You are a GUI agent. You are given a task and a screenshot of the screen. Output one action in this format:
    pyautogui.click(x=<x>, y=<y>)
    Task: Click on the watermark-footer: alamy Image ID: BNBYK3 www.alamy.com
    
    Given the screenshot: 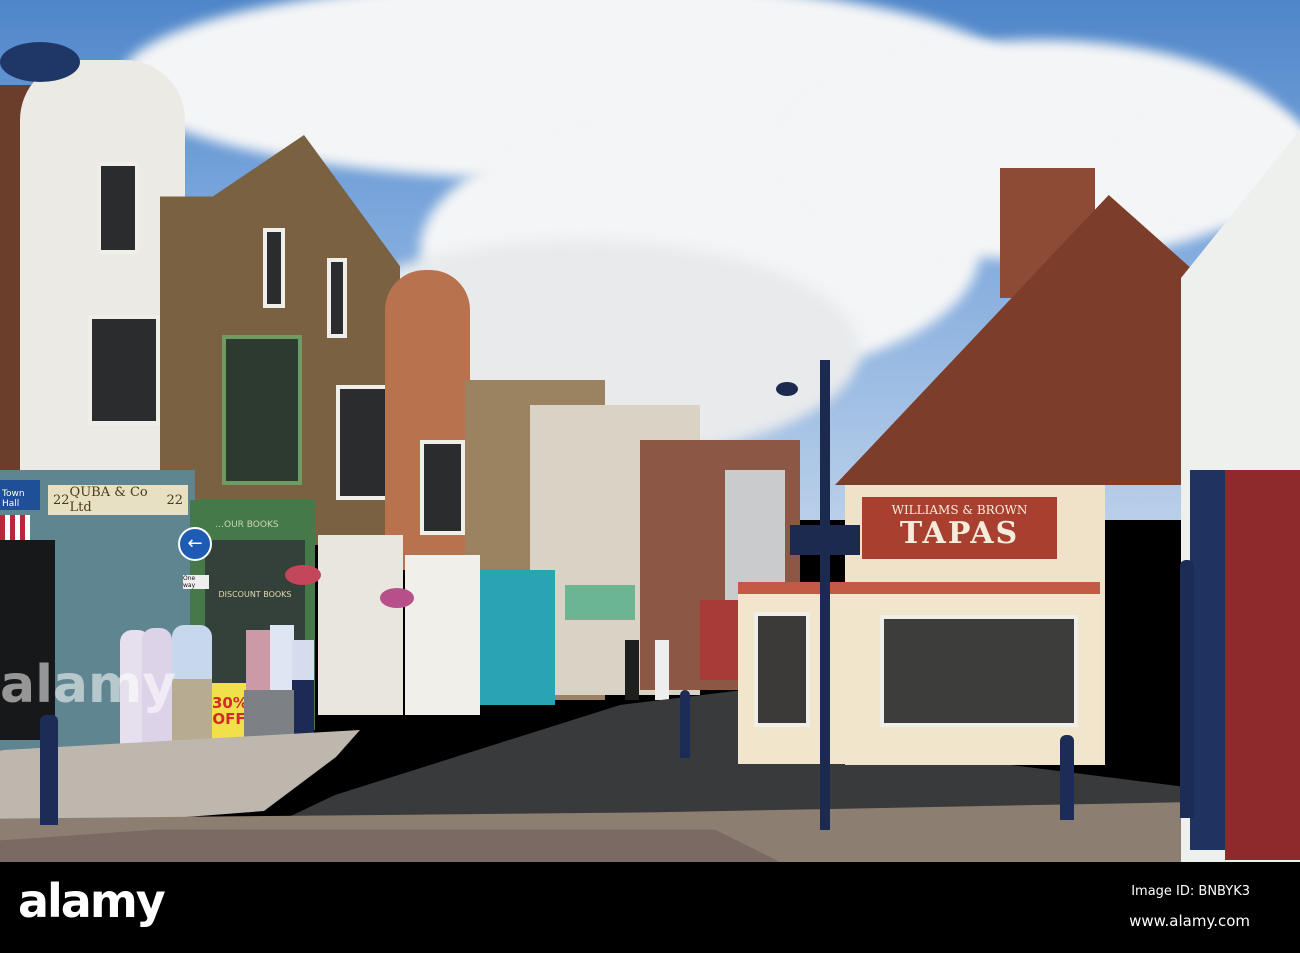 What is the action you would take?
    pyautogui.click(x=650, y=907)
    